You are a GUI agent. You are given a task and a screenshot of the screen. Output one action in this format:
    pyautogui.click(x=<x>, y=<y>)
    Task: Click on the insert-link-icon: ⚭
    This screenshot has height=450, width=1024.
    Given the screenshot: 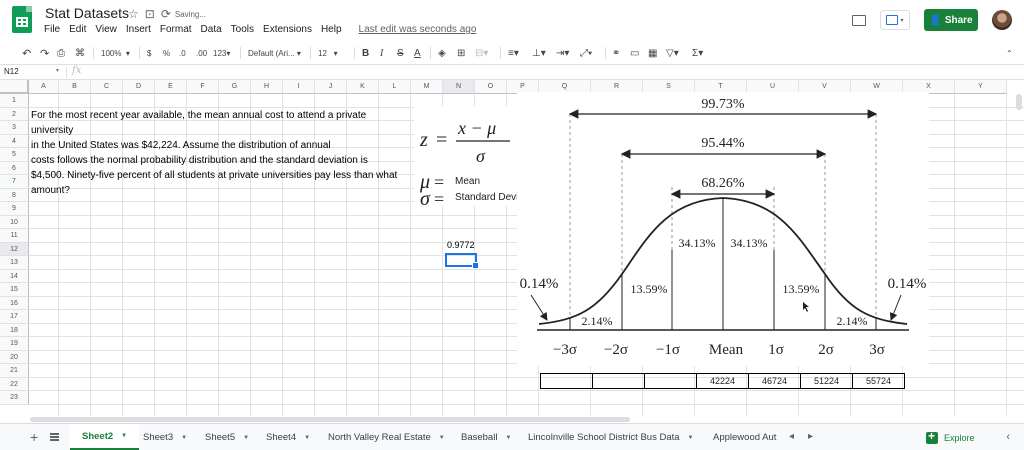 What is the action you would take?
    pyautogui.click(x=616, y=53)
    